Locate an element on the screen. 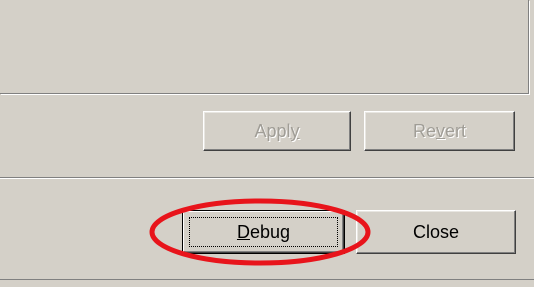 Image resolution: width=534 pixels, height=287 pixels. apply-button: Apply is located at coordinates (277, 131).